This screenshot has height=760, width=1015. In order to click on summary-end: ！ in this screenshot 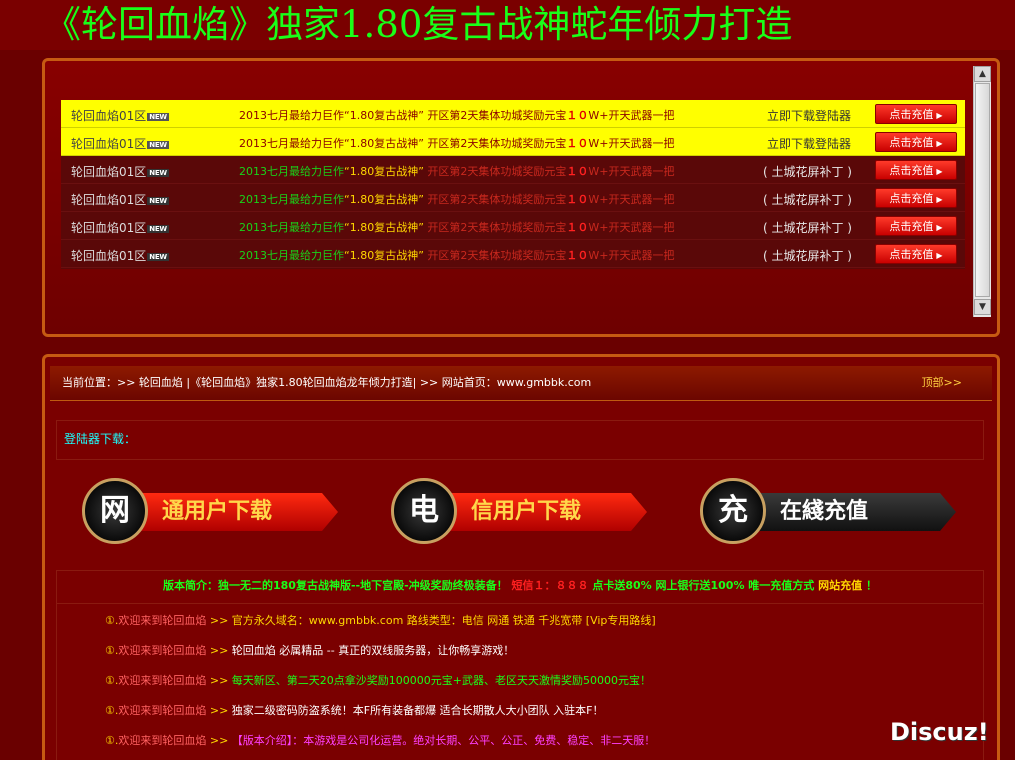, I will do `click(871, 585)`.